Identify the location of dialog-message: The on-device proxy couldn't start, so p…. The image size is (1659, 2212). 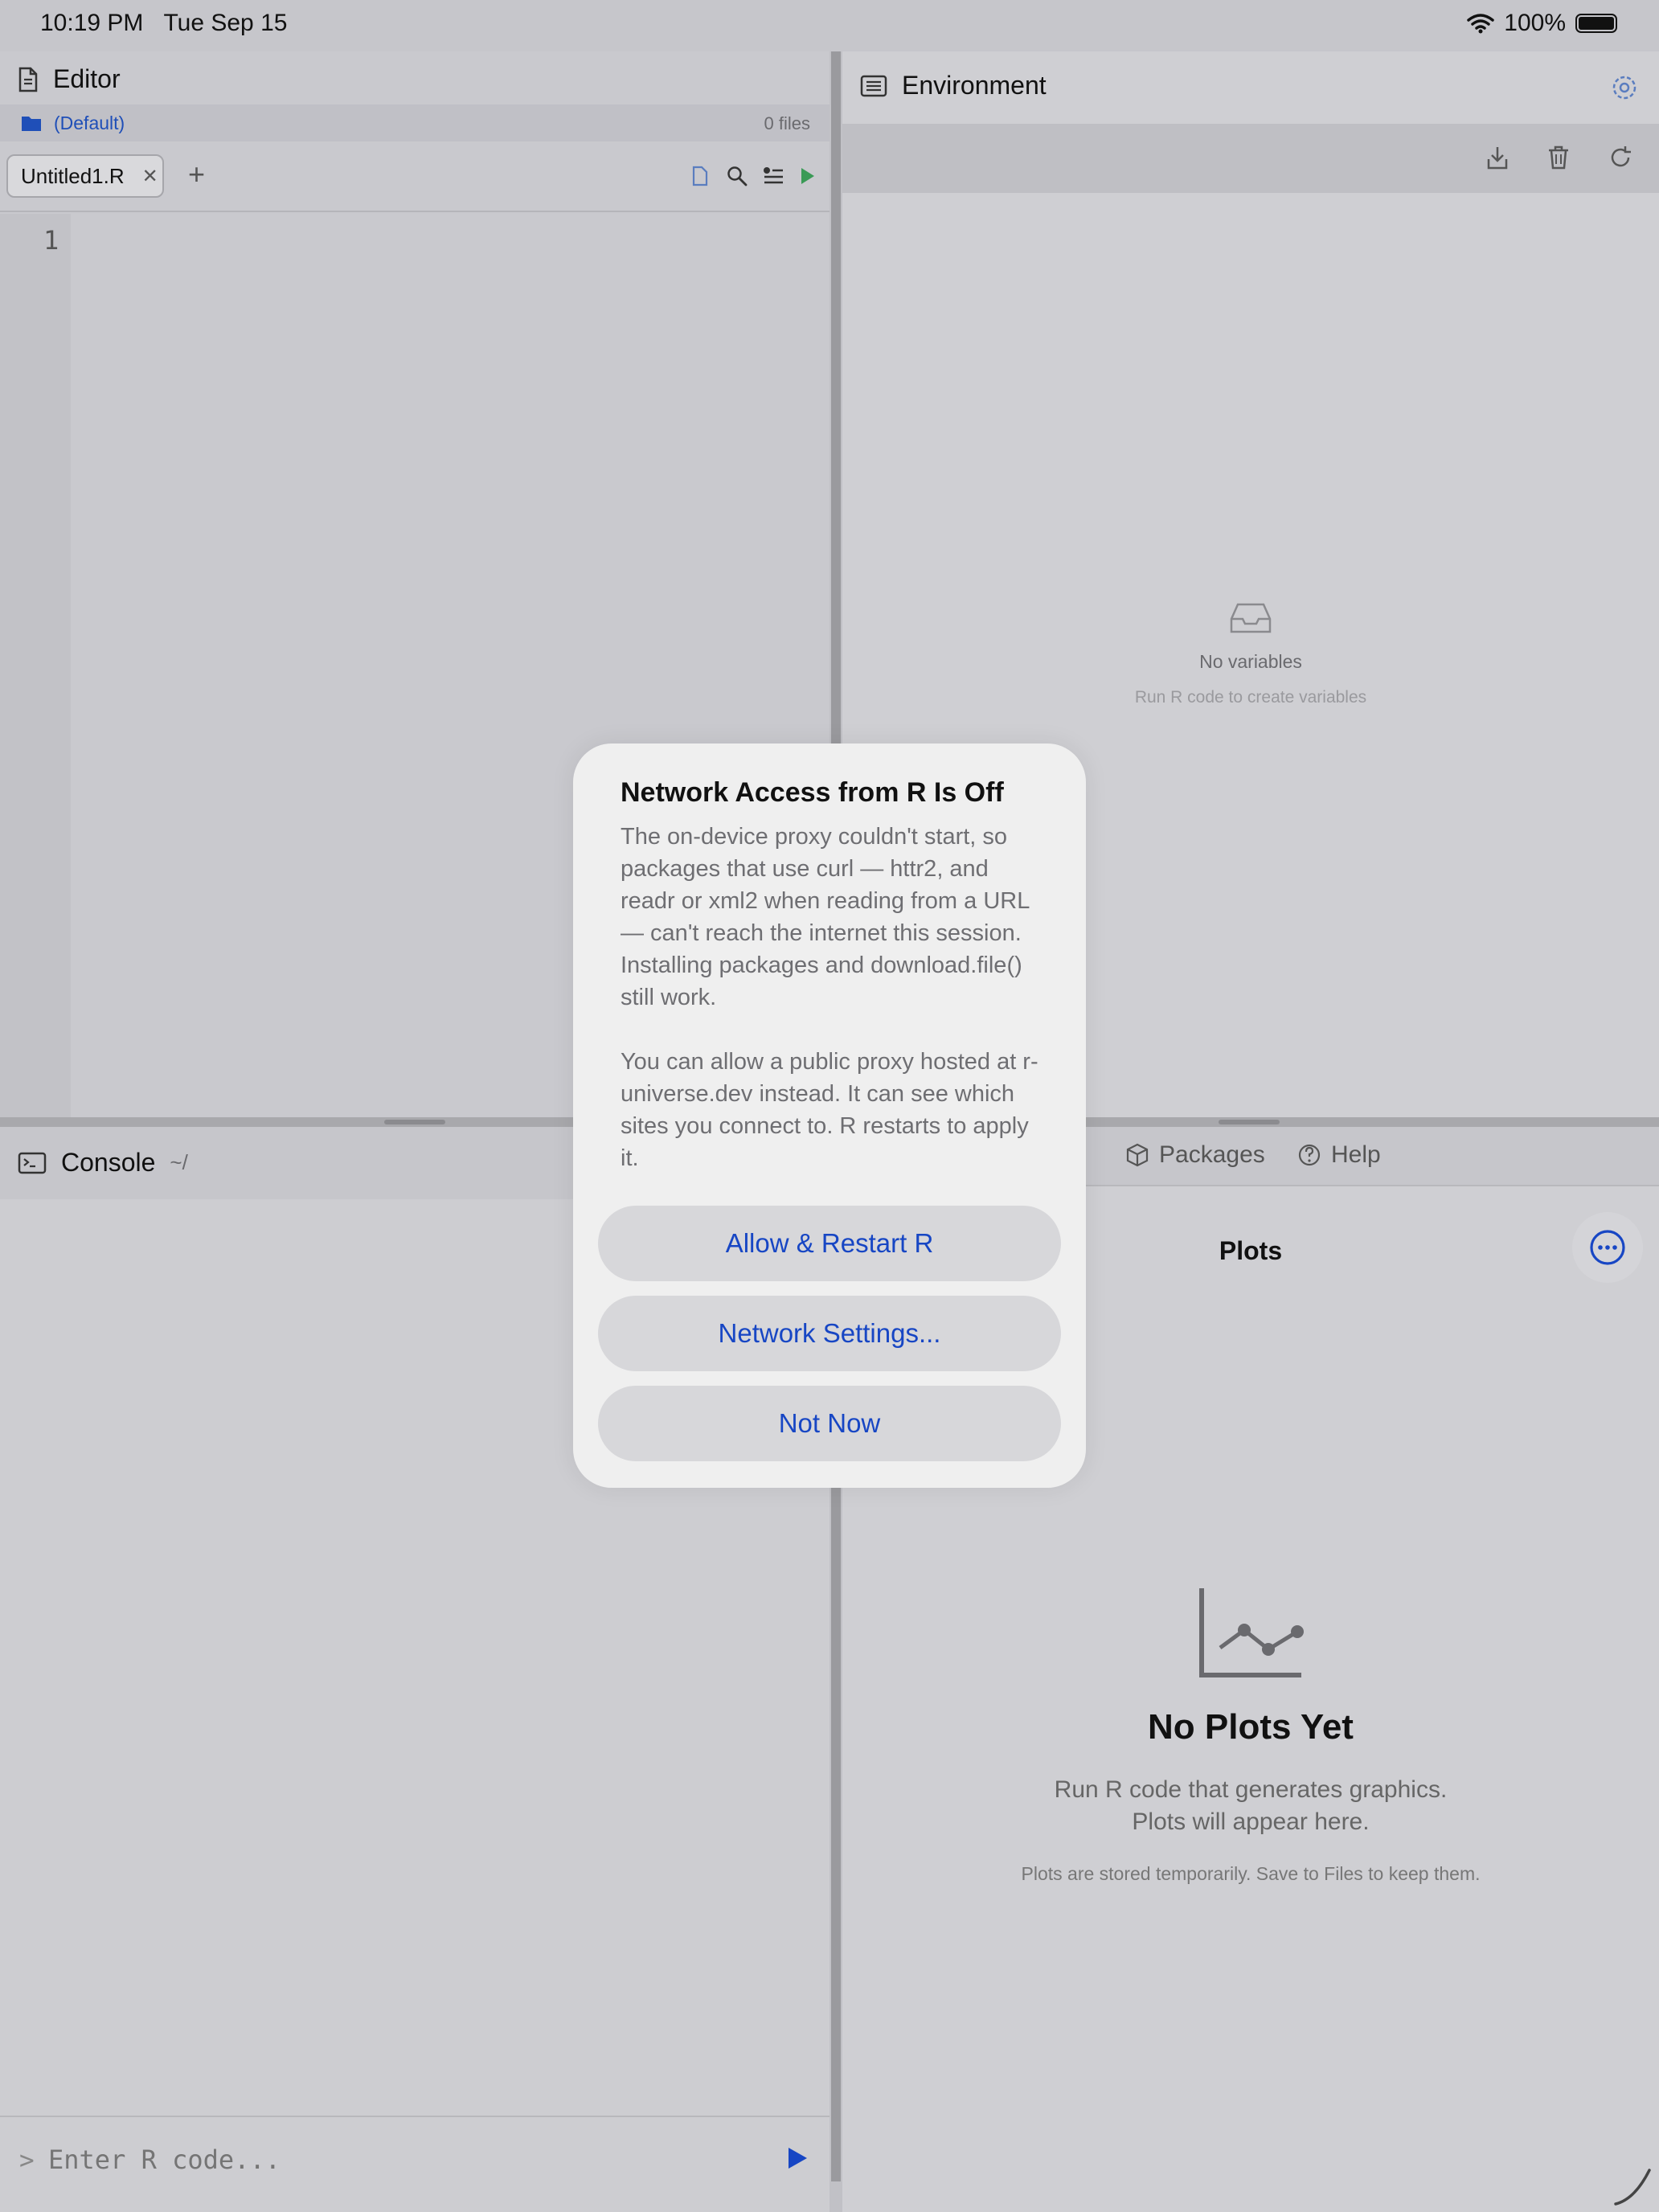
(829, 997).